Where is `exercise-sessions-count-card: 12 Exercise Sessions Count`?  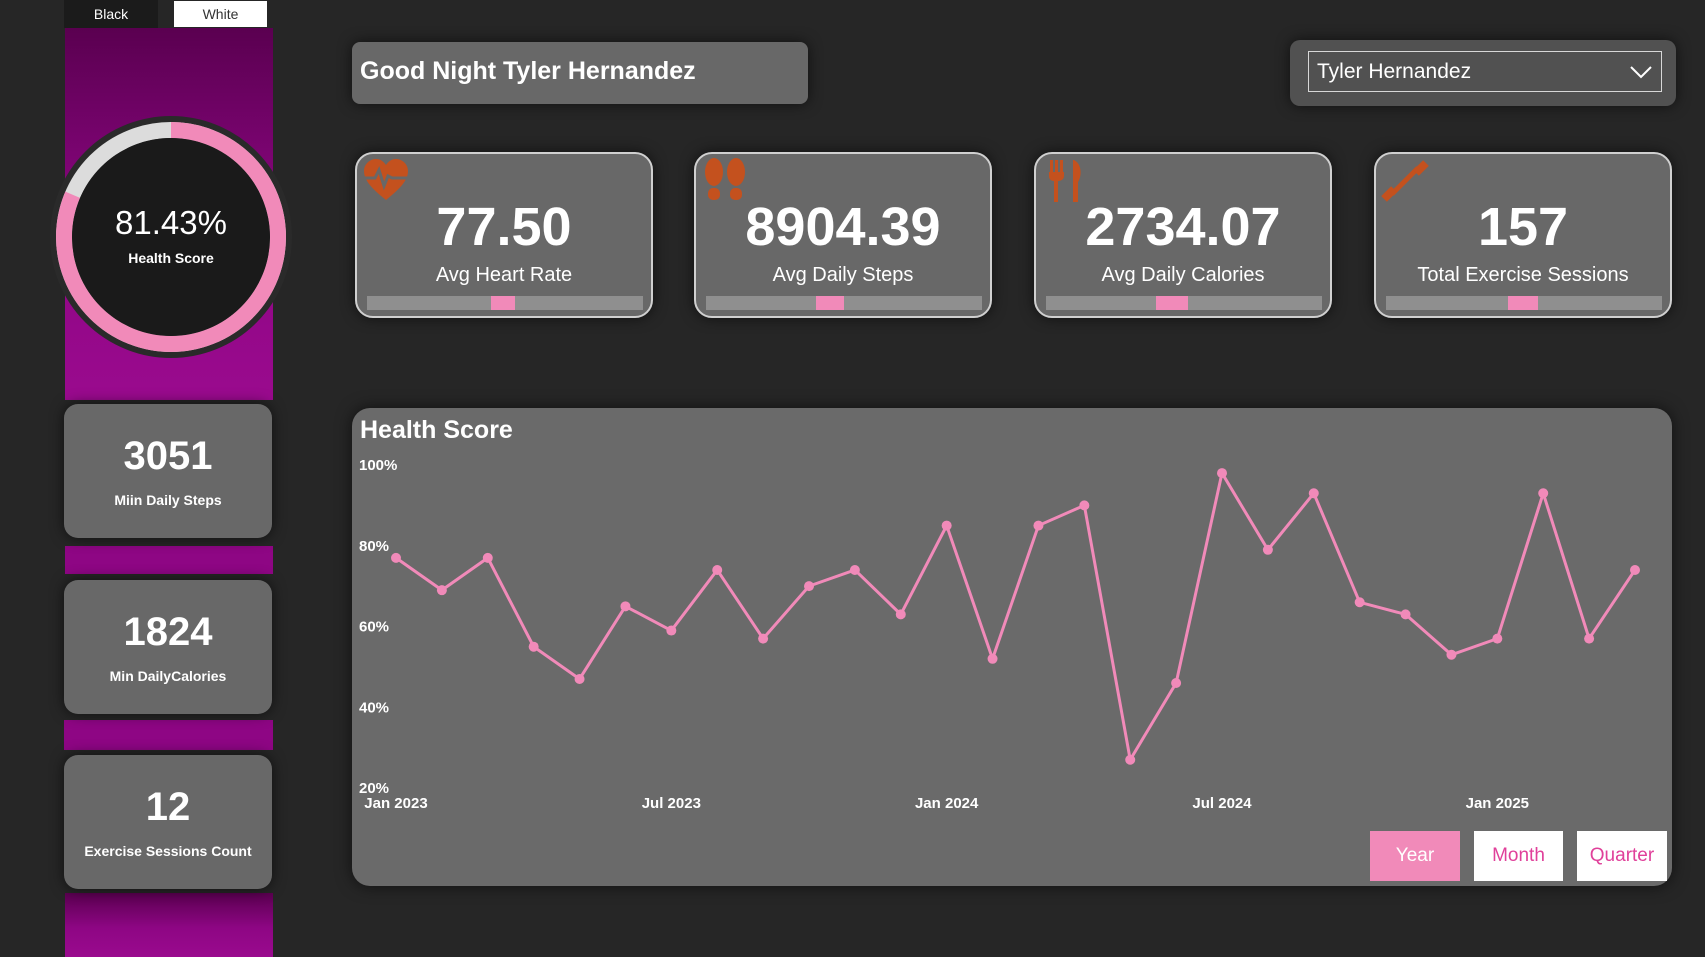 exercise-sessions-count-card: 12 Exercise Sessions Count is located at coordinates (168, 822).